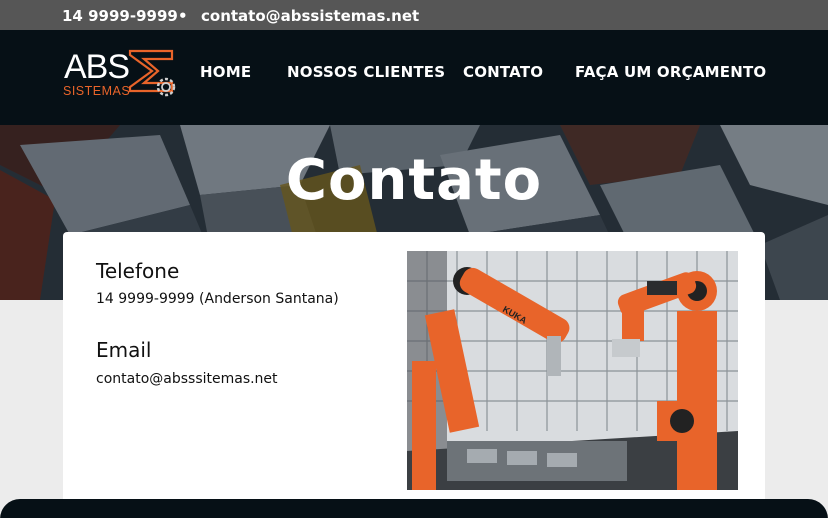 The image size is (828, 518). What do you see at coordinates (414, 508) in the screenshot?
I see `footer-band` at bounding box center [414, 508].